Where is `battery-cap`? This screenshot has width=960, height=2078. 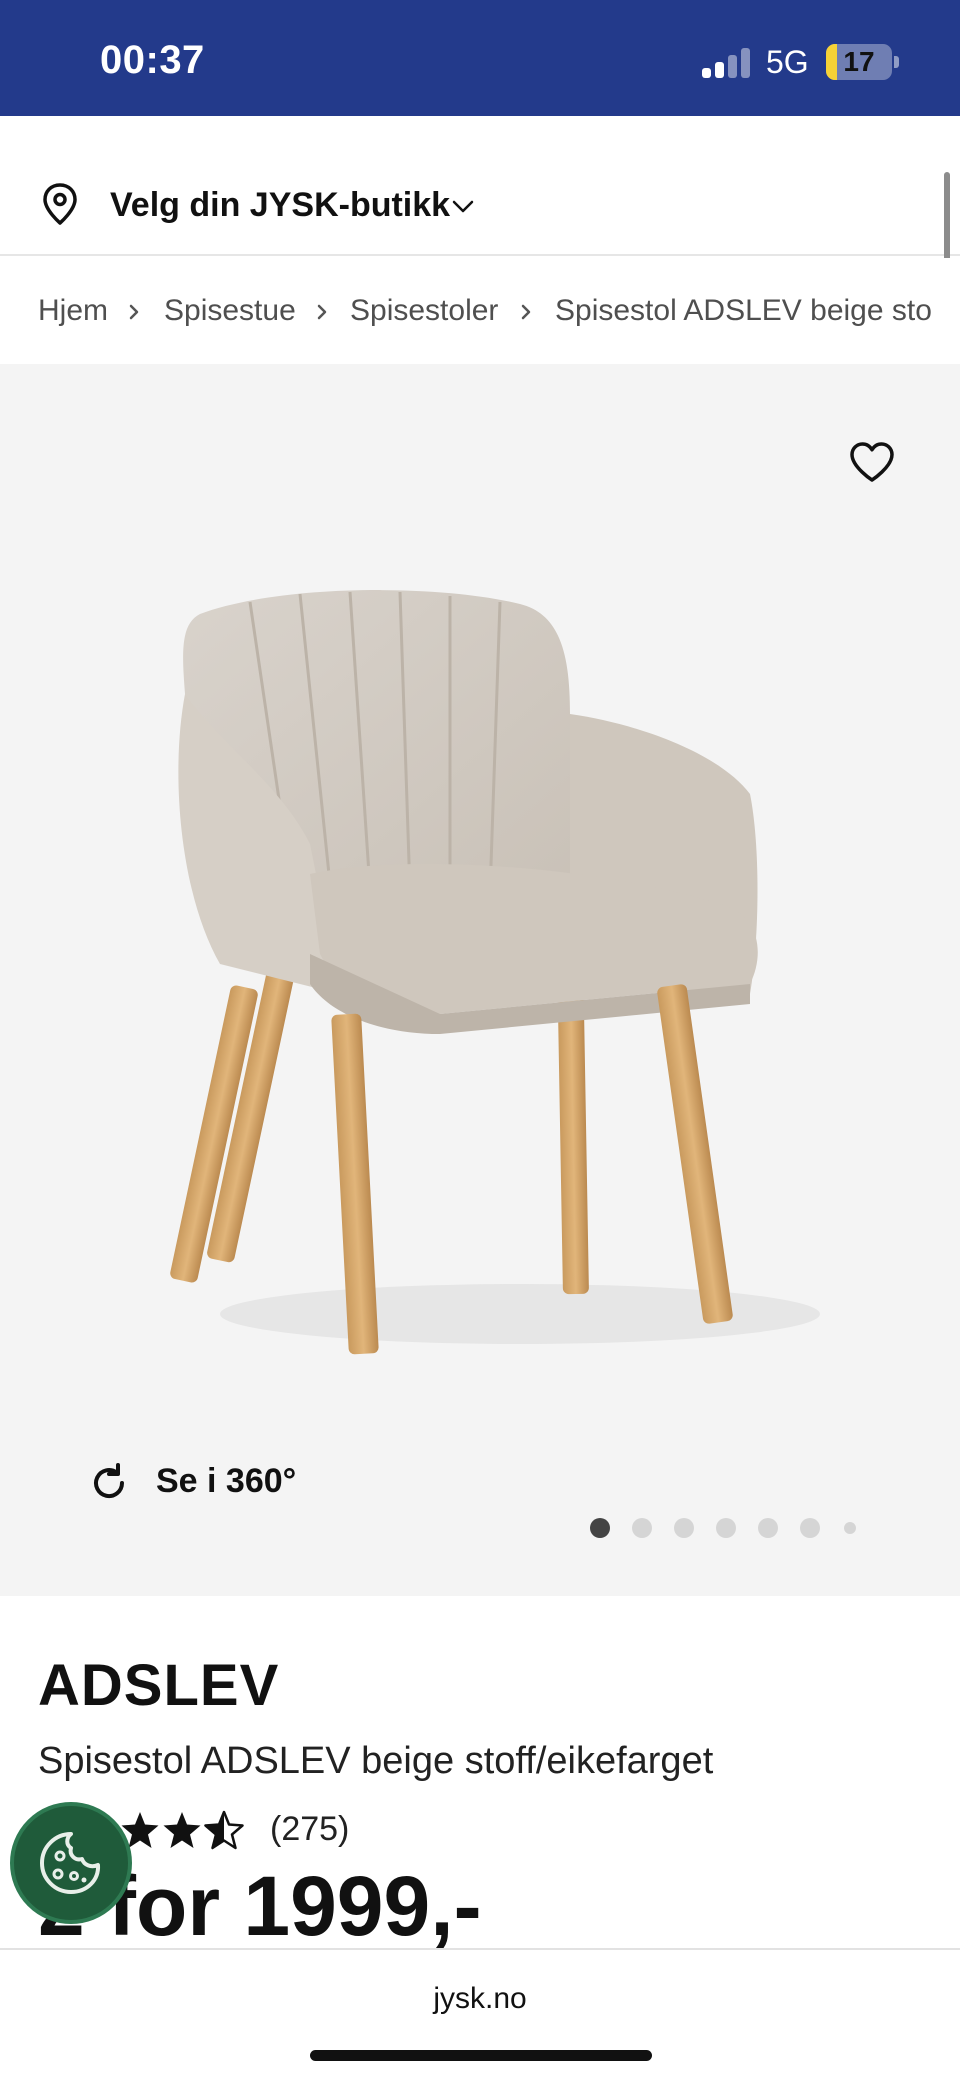 battery-cap is located at coordinates (896, 62).